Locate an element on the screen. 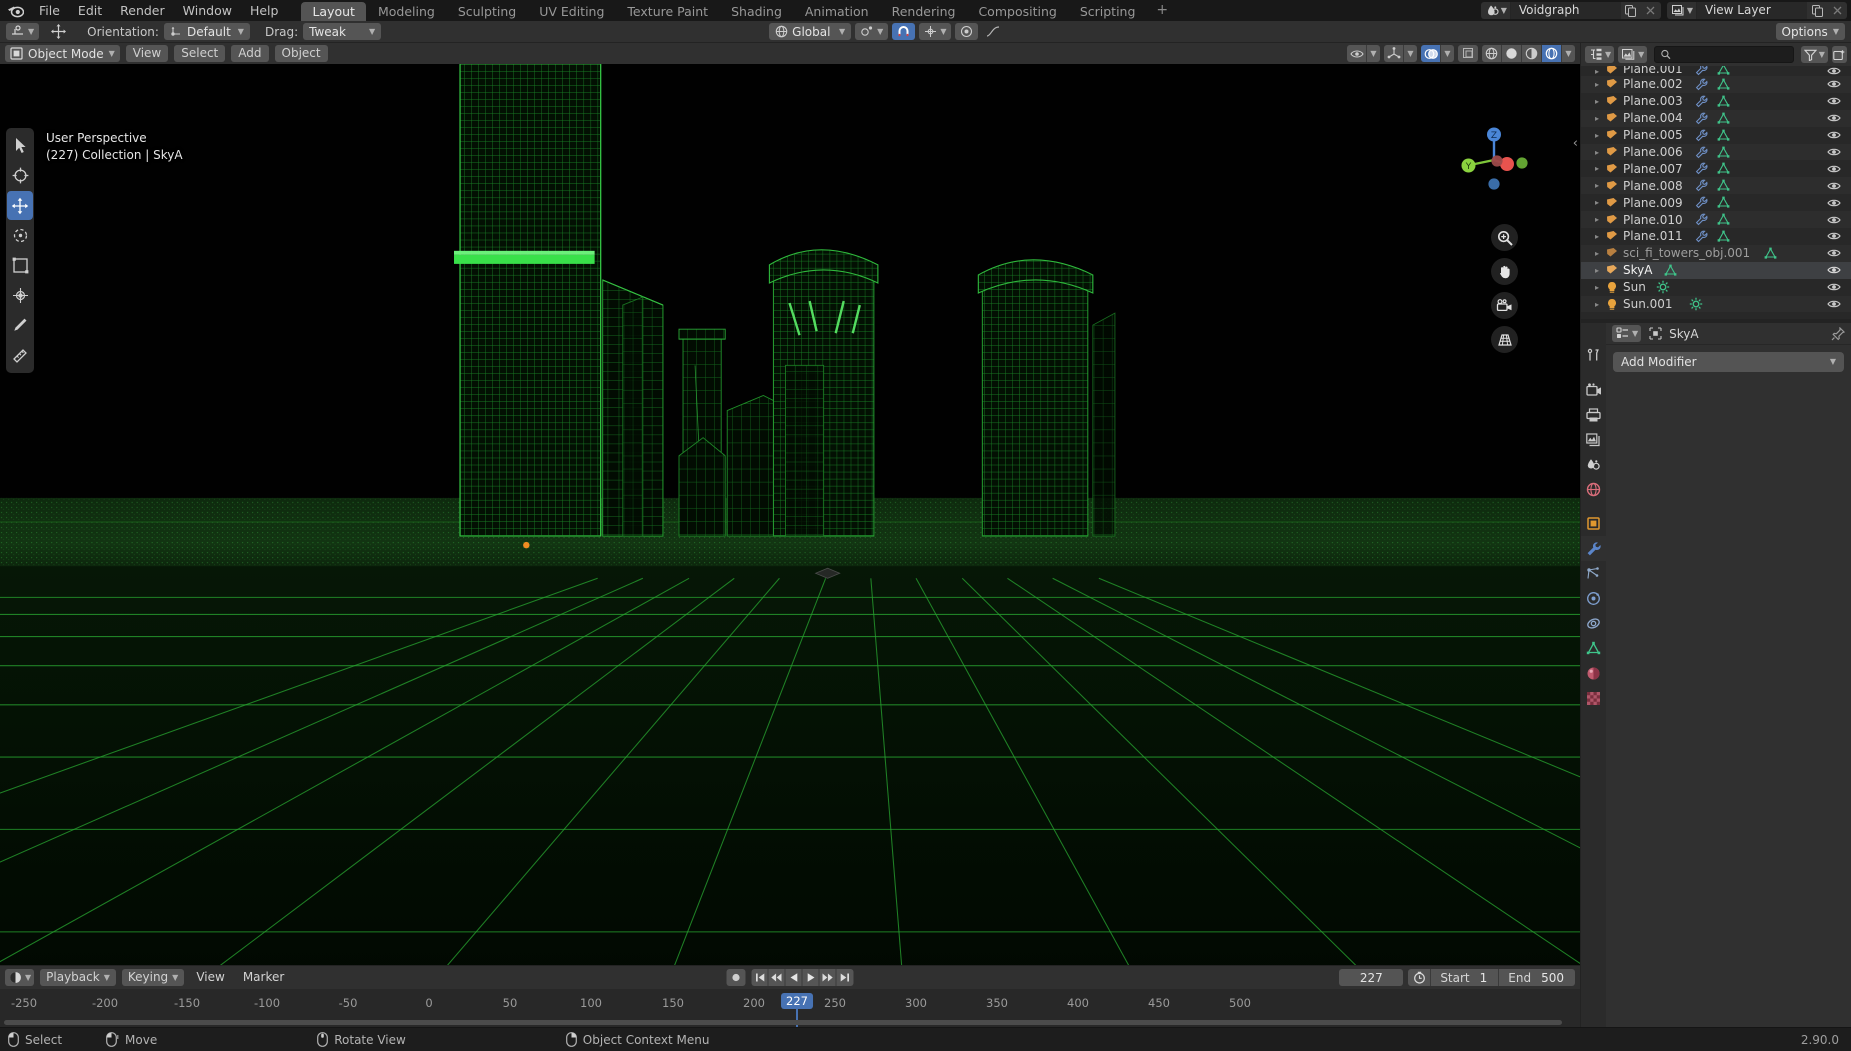 The image size is (1851, 1051). tab-physics is located at coordinates (1593, 598).